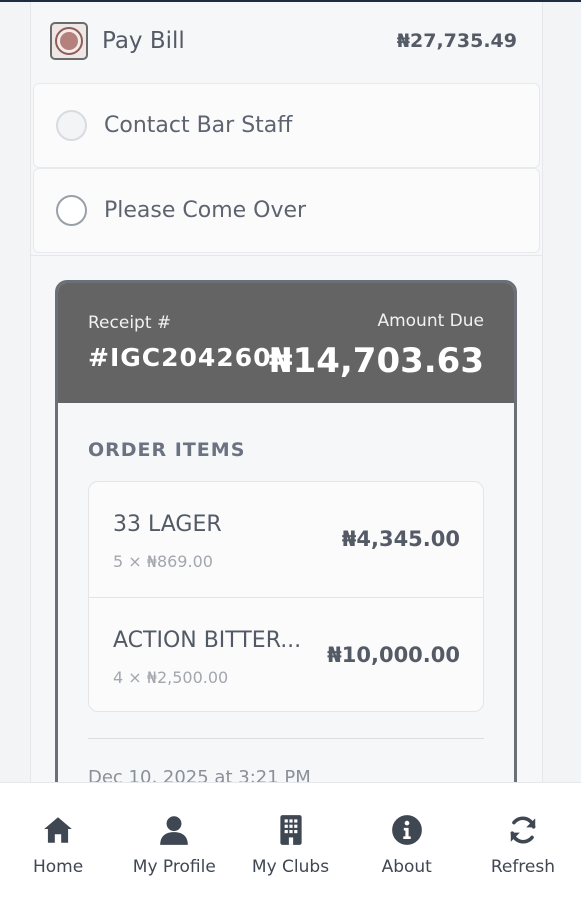 The height and width of the screenshot is (898, 581). What do you see at coordinates (400, 539) in the screenshot?
I see `item-price: ₦4,345.00` at bounding box center [400, 539].